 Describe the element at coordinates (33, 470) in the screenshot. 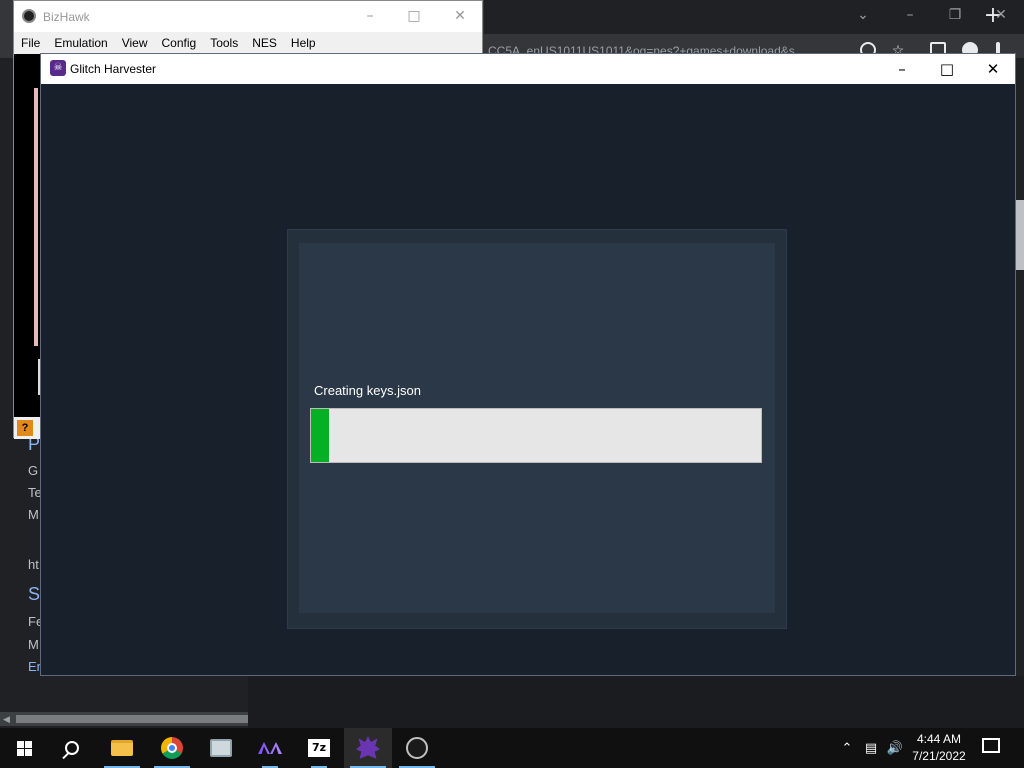

I see `page-text-fragment: G` at that location.